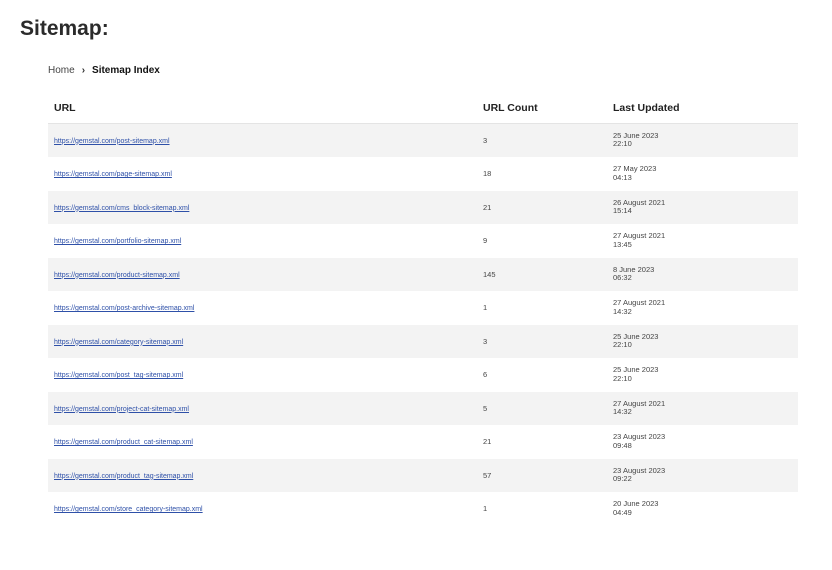  Describe the element at coordinates (702, 475) in the screenshot. I see `last-updated-cell: 23 August 2023 09:22` at that location.